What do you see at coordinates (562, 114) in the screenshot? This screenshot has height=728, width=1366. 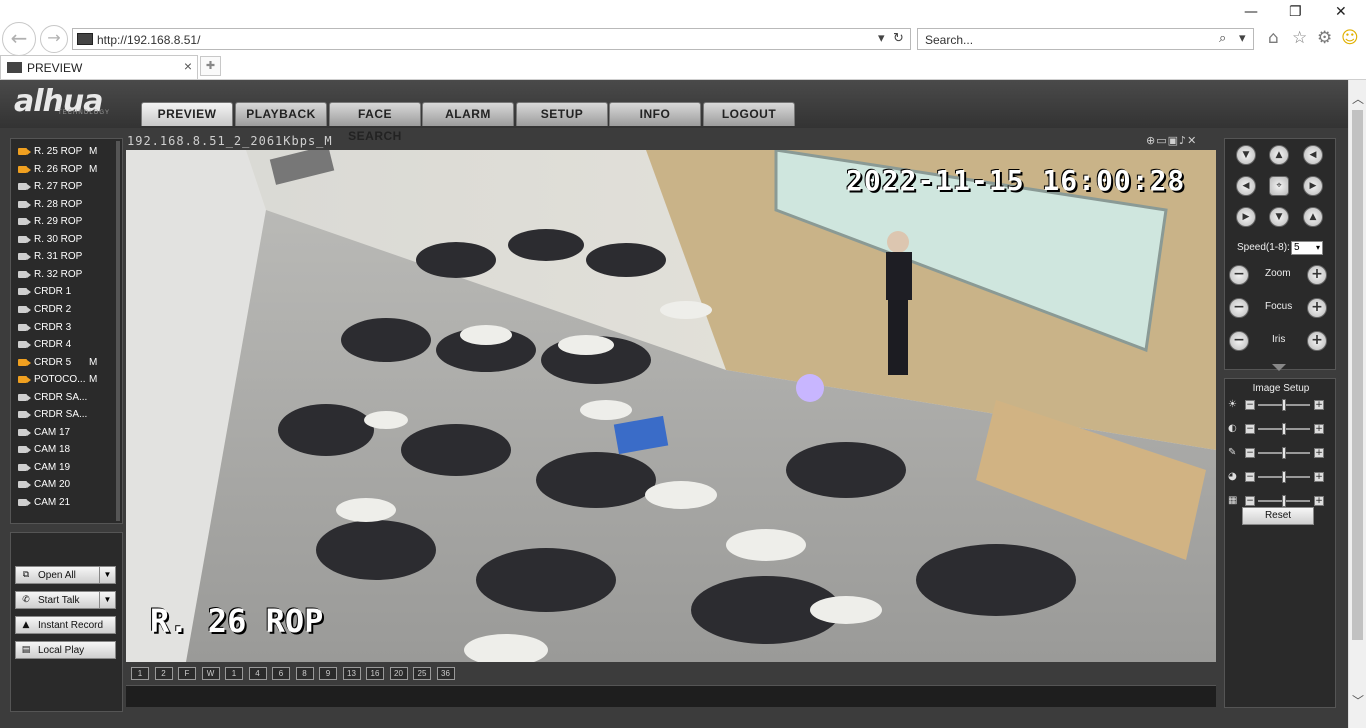 I see `tab-setup: SETUP` at bounding box center [562, 114].